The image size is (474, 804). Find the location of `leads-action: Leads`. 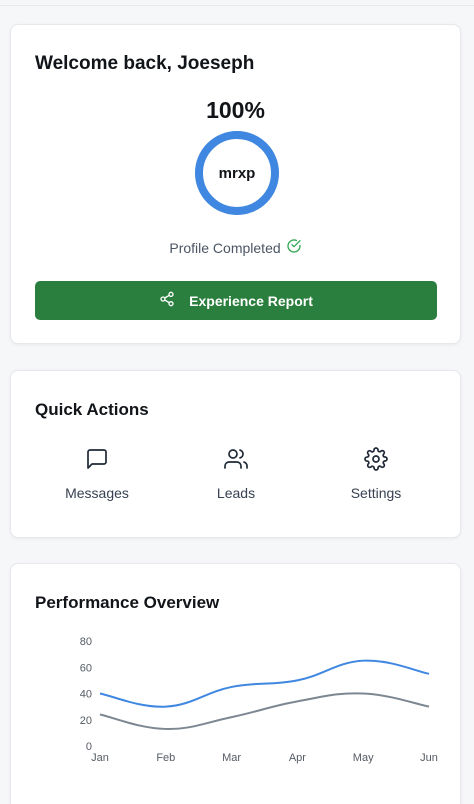

leads-action: Leads is located at coordinates (236, 474).